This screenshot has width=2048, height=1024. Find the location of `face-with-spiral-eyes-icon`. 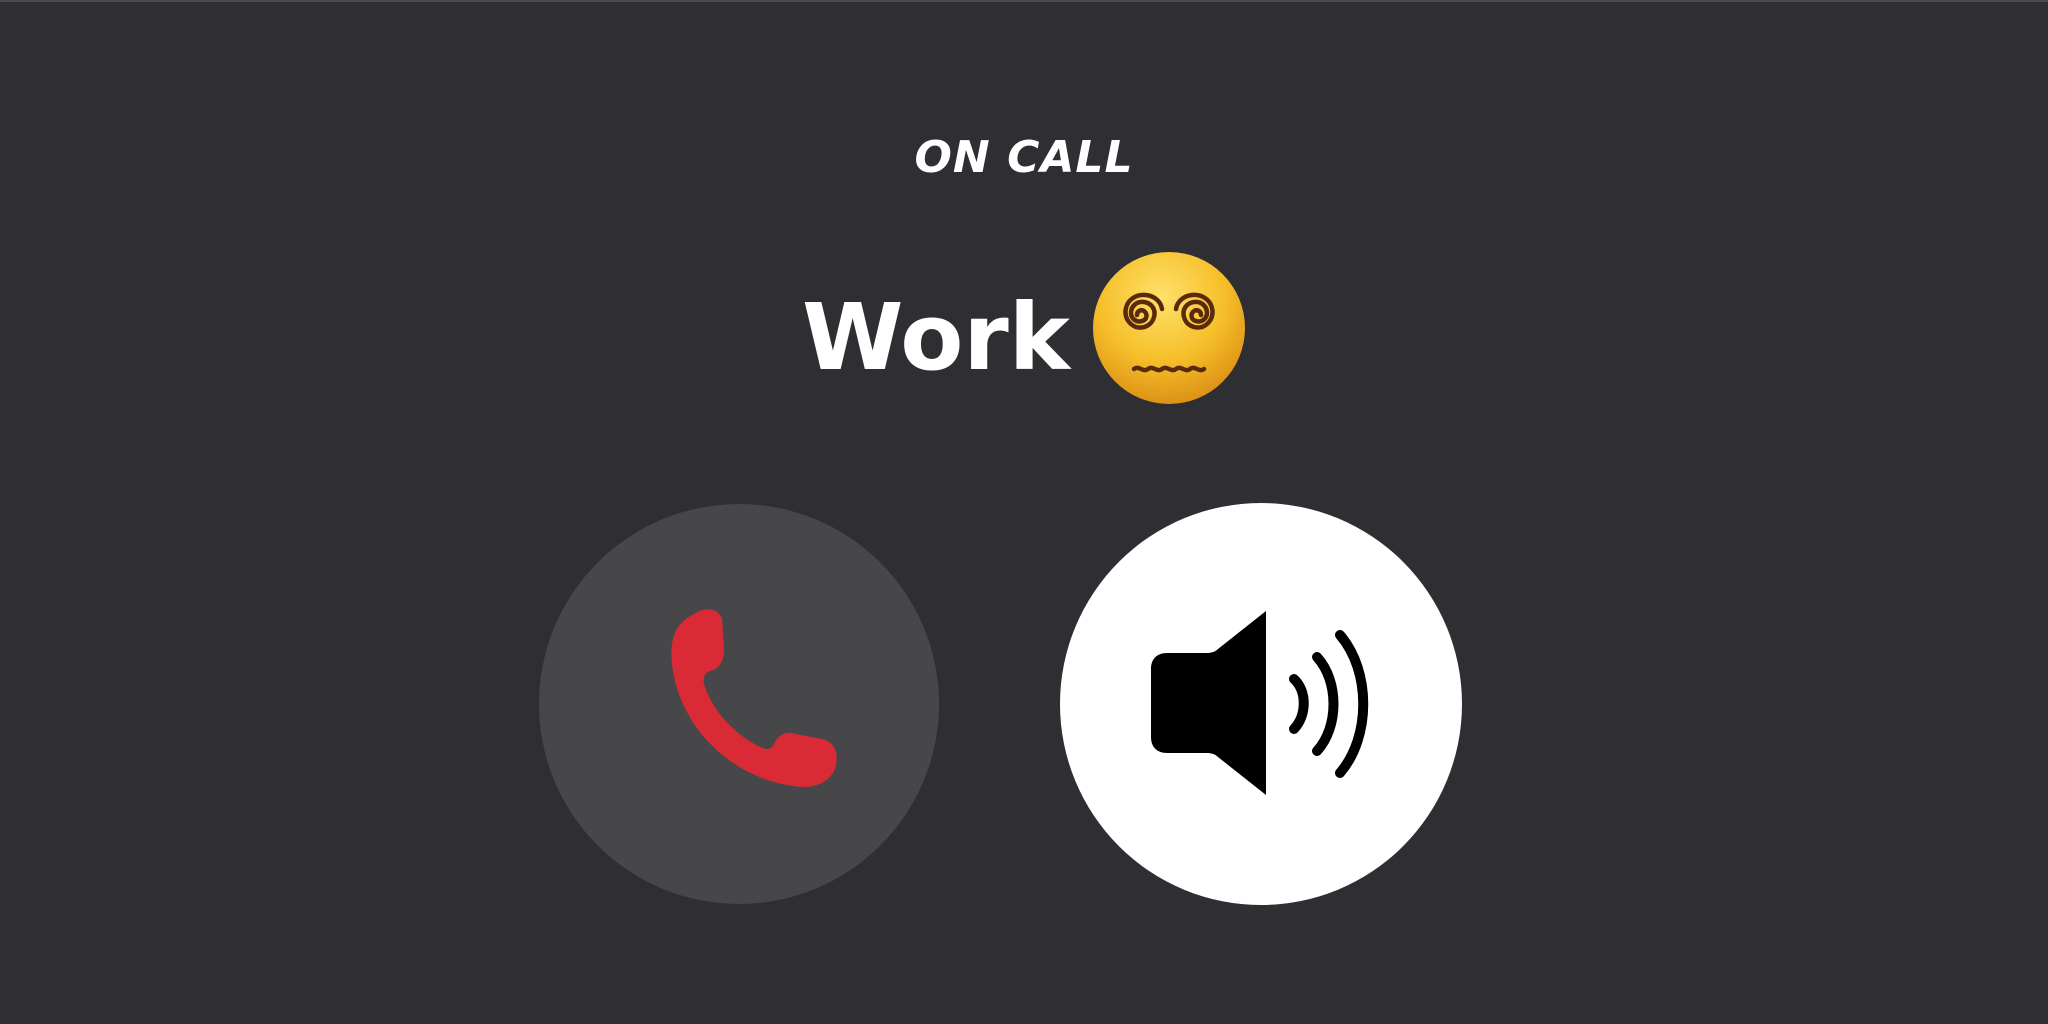

face-with-spiral-eyes-icon is located at coordinates (1168, 328).